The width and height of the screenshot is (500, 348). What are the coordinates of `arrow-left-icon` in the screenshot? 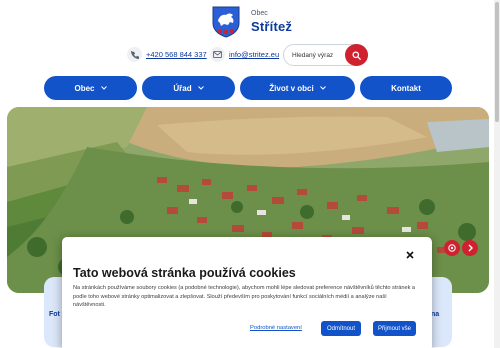 It's located at (452, 248).